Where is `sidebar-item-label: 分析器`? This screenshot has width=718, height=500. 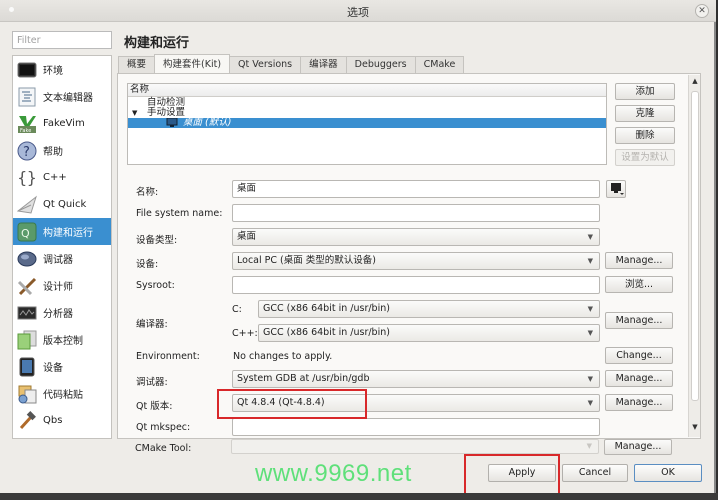 sidebar-item-label: 分析器 is located at coordinates (58, 314).